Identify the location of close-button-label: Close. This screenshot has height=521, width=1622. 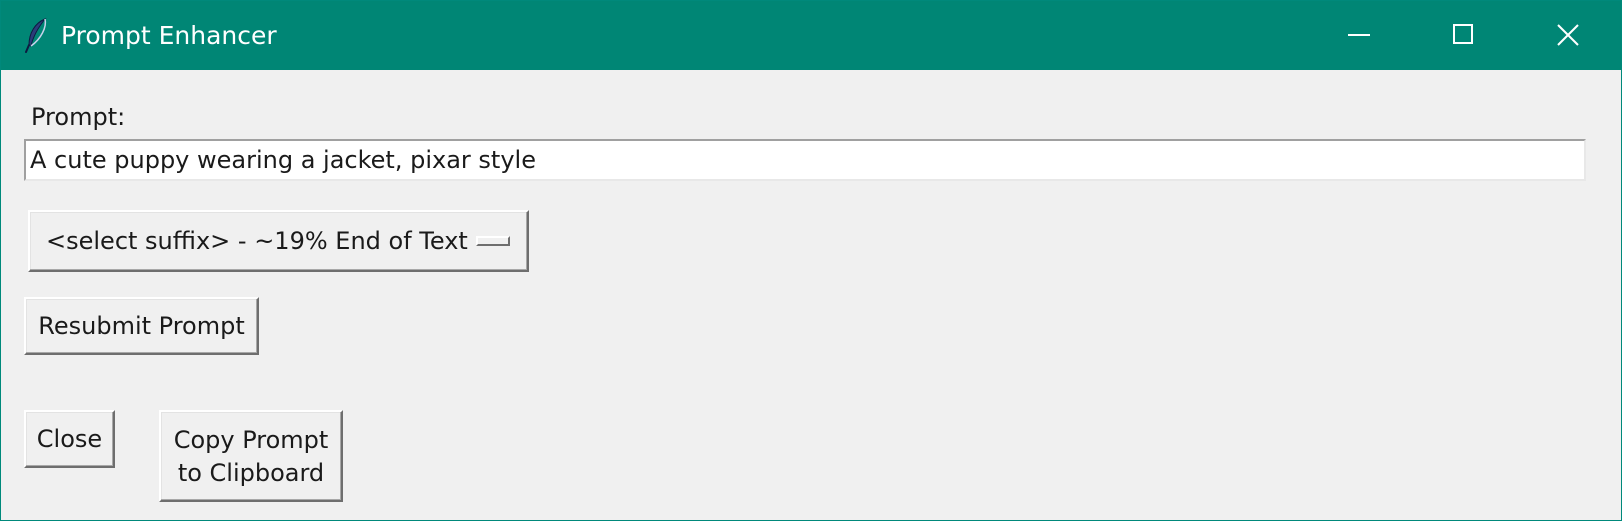
(69, 439).